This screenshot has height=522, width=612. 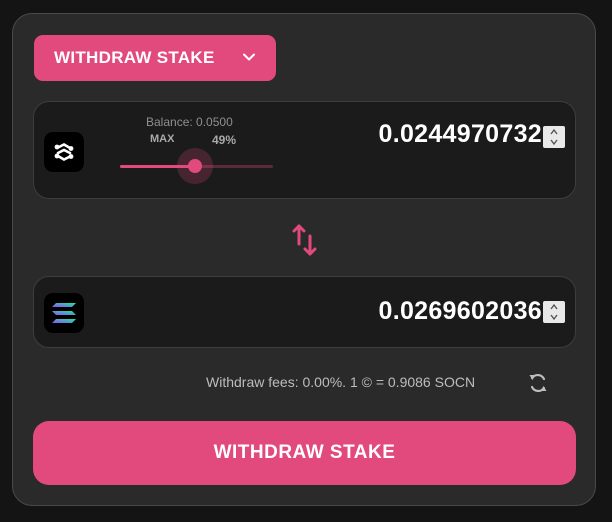 I want to click on percent-label: 49%, so click(x=224, y=140).